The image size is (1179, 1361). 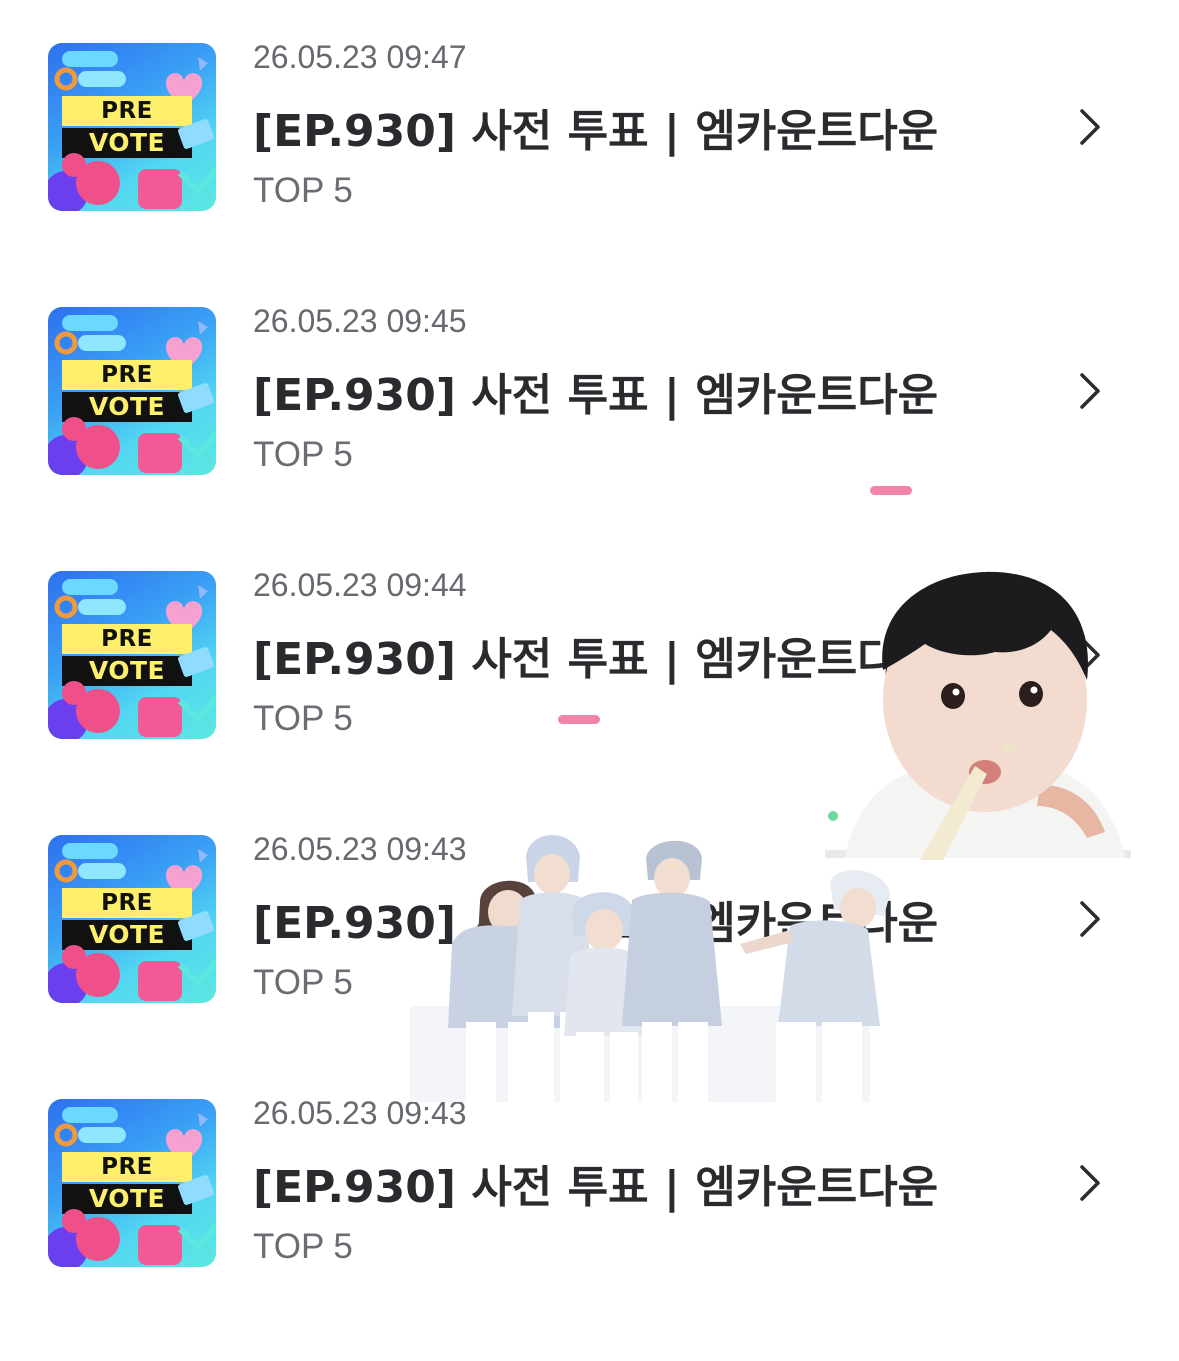 What do you see at coordinates (978, 715) in the screenshot?
I see `baby-sticker` at bounding box center [978, 715].